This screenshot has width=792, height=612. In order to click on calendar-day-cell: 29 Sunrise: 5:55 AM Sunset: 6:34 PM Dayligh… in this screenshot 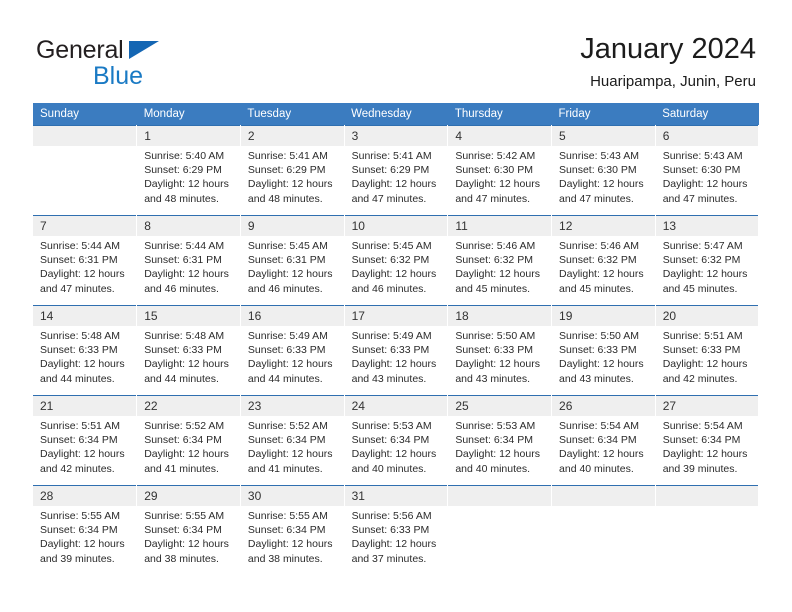, I will do `click(188, 530)`.